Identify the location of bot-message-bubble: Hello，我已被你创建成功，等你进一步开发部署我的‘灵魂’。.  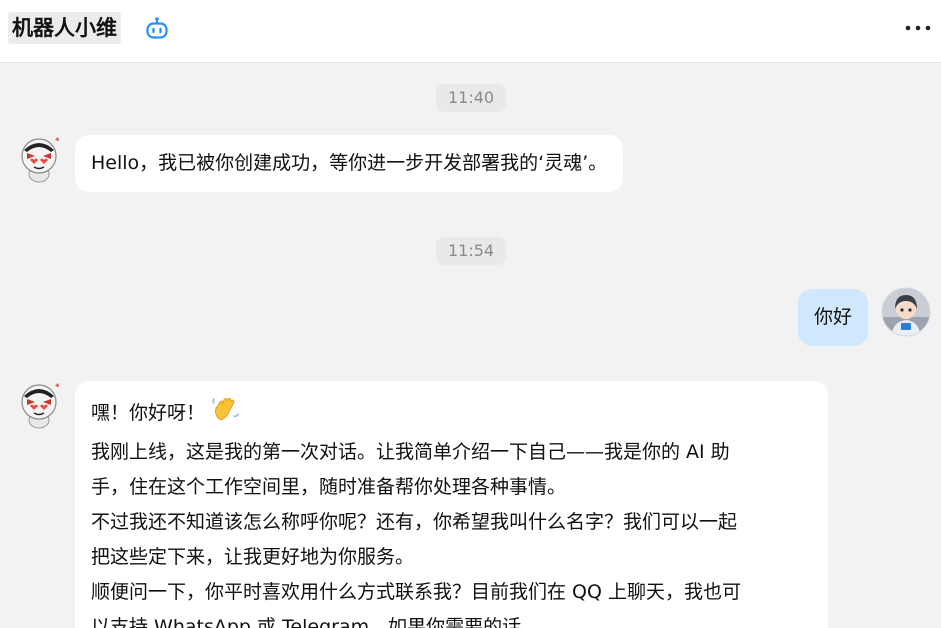
(349, 163).